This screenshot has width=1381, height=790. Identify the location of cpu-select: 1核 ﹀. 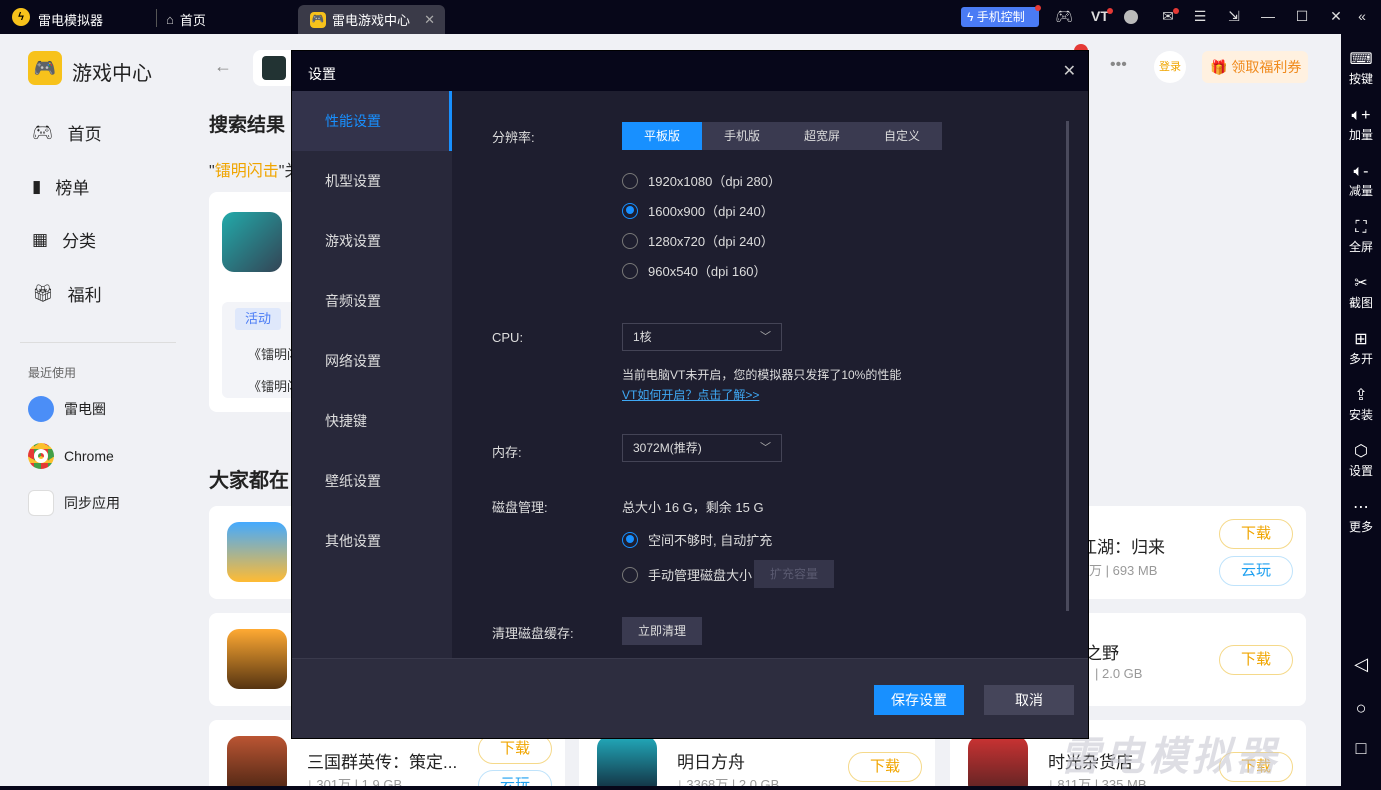
(702, 337).